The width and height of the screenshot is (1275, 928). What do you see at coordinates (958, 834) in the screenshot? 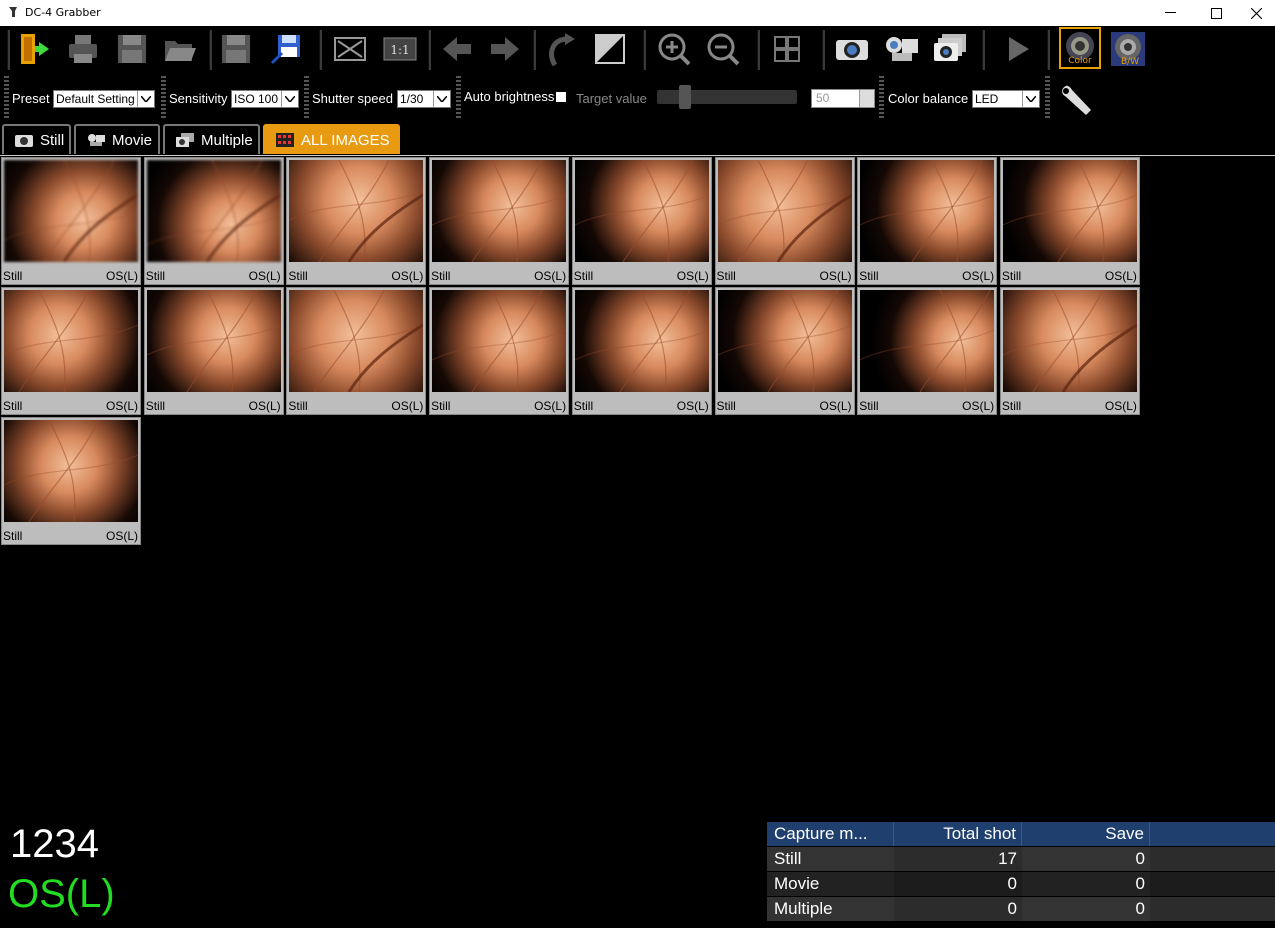
I see `column-header: Total shot` at bounding box center [958, 834].